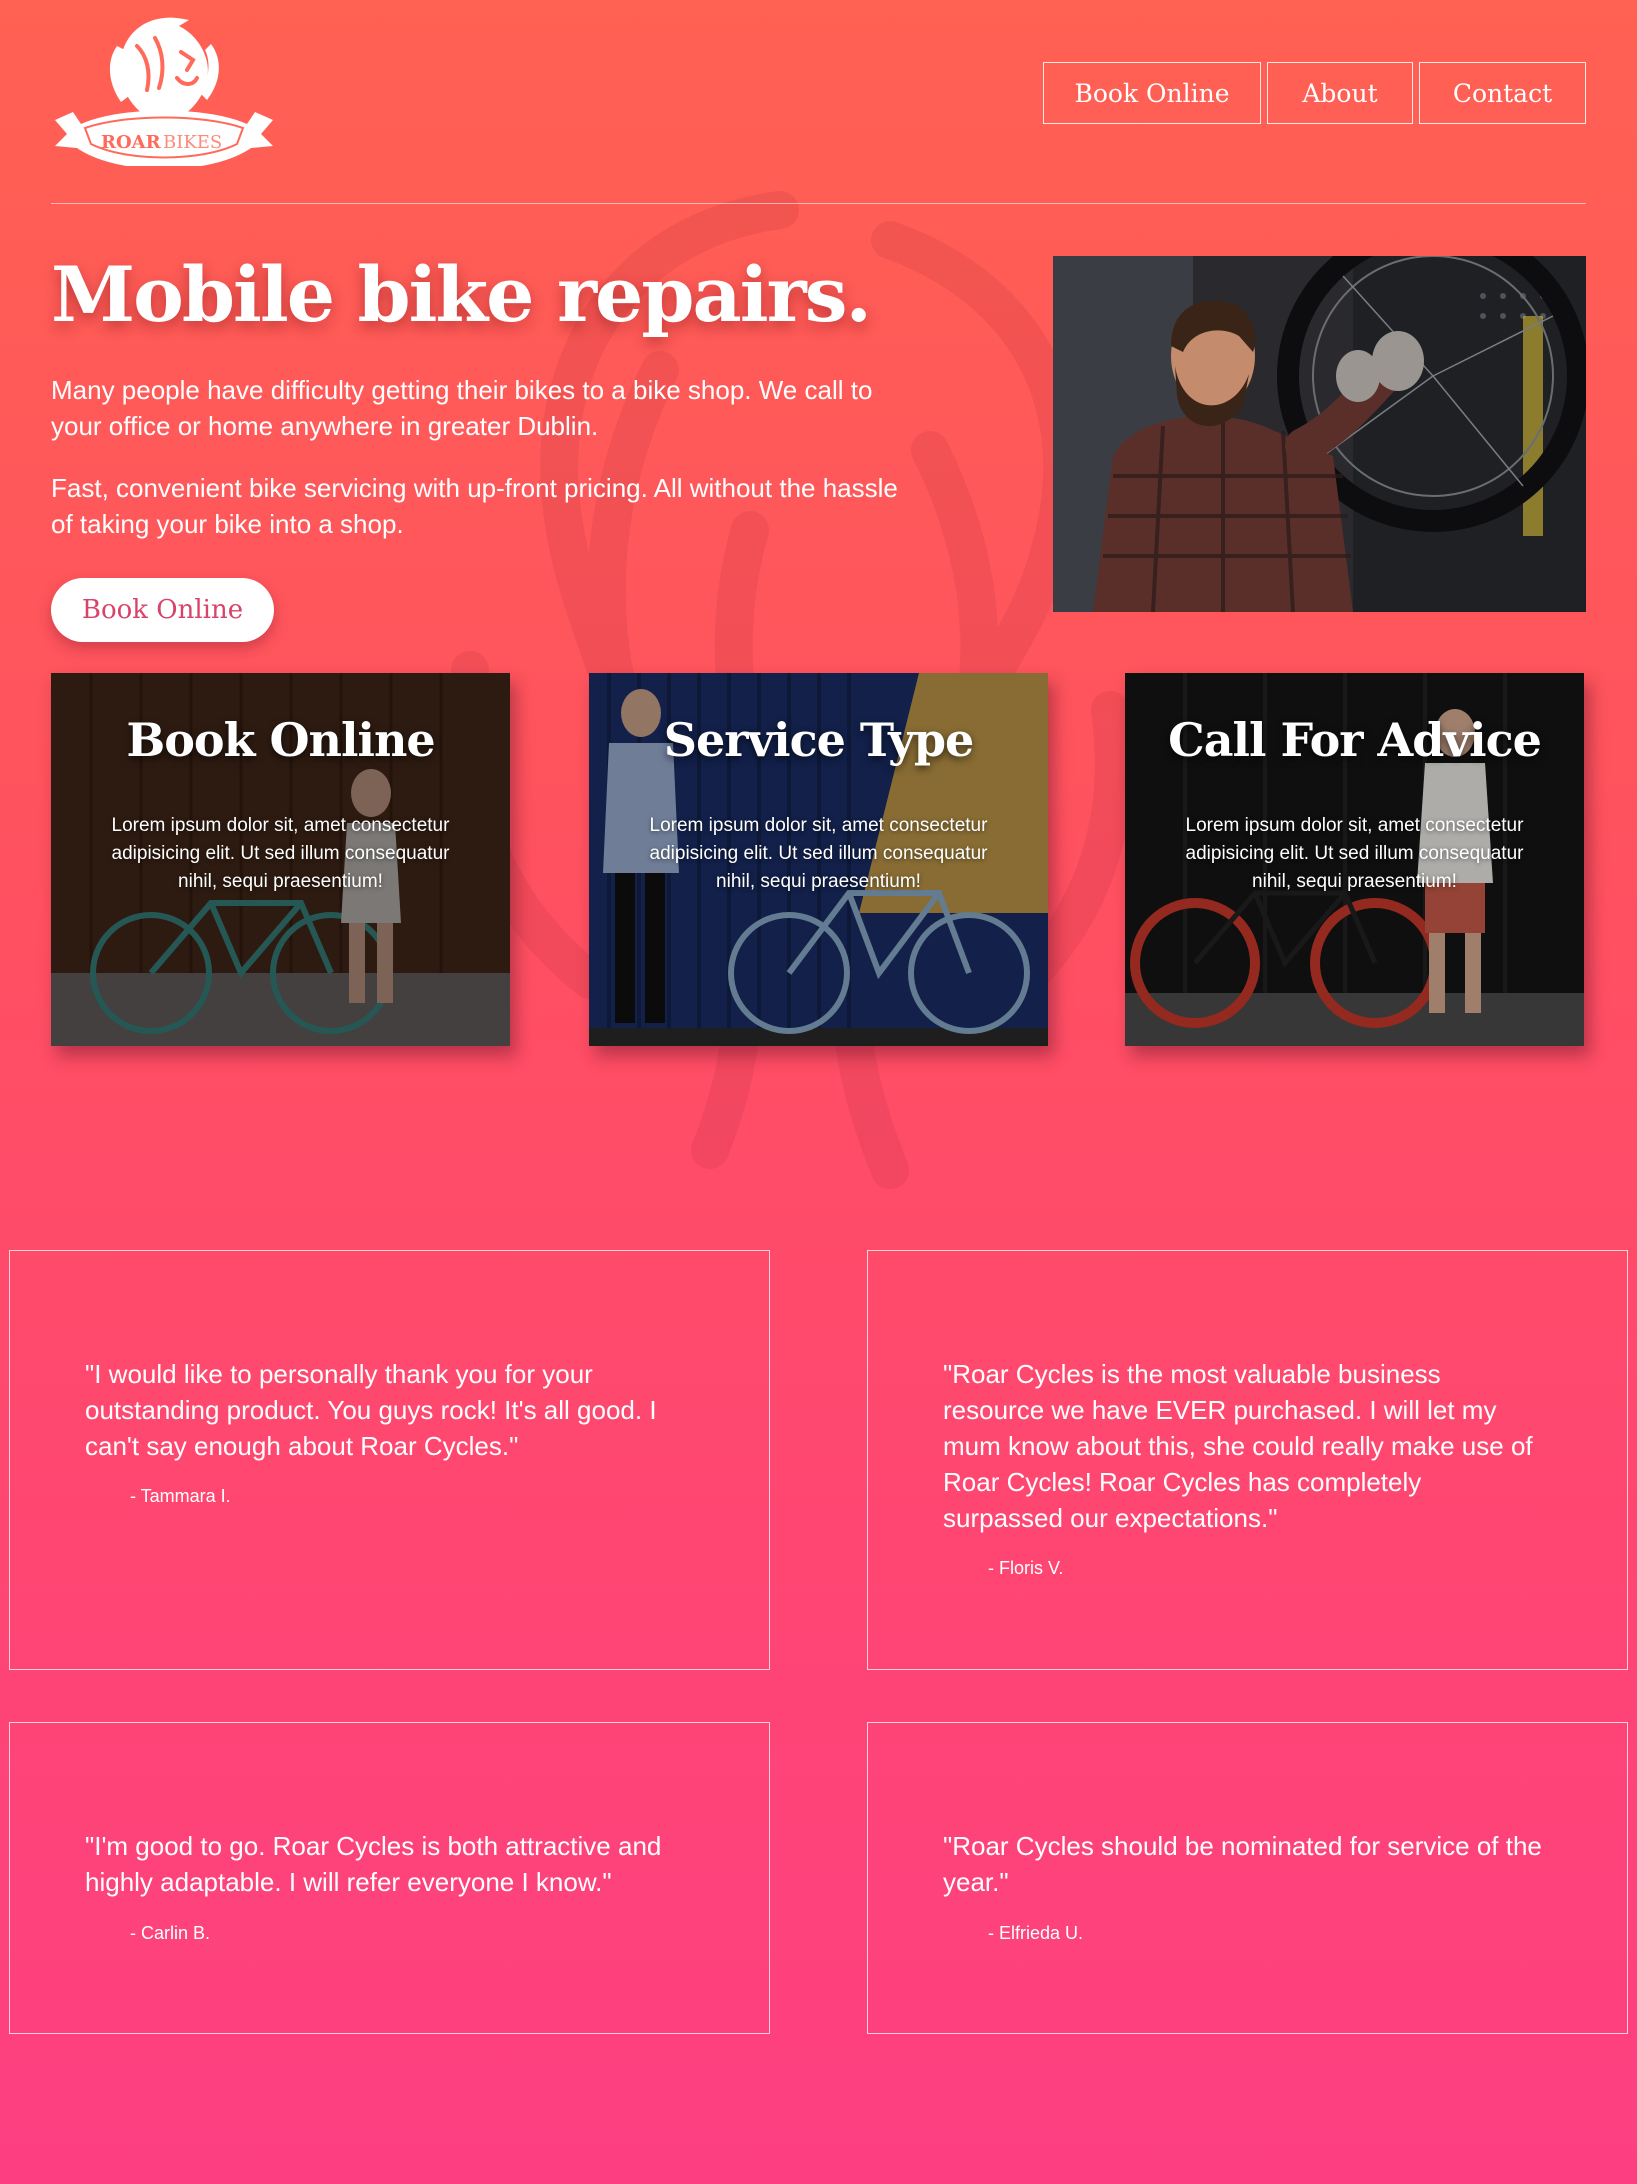 This screenshot has width=1637, height=2184. What do you see at coordinates (1152, 93) in the screenshot?
I see `nav-book-online: Book Online` at bounding box center [1152, 93].